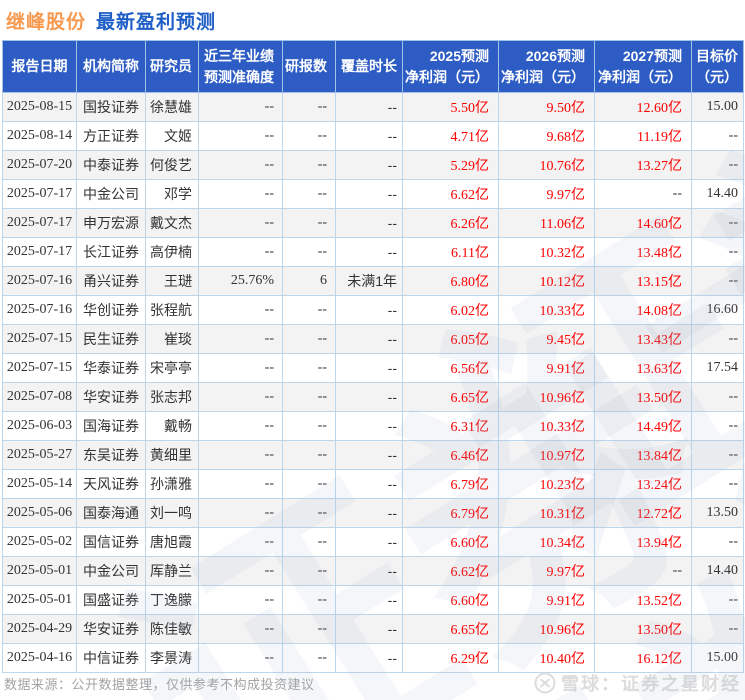 Image resolution: width=745 pixels, height=700 pixels. What do you see at coordinates (39, 136) in the screenshot?
I see `cell-report-date: 2025-08-14` at bounding box center [39, 136].